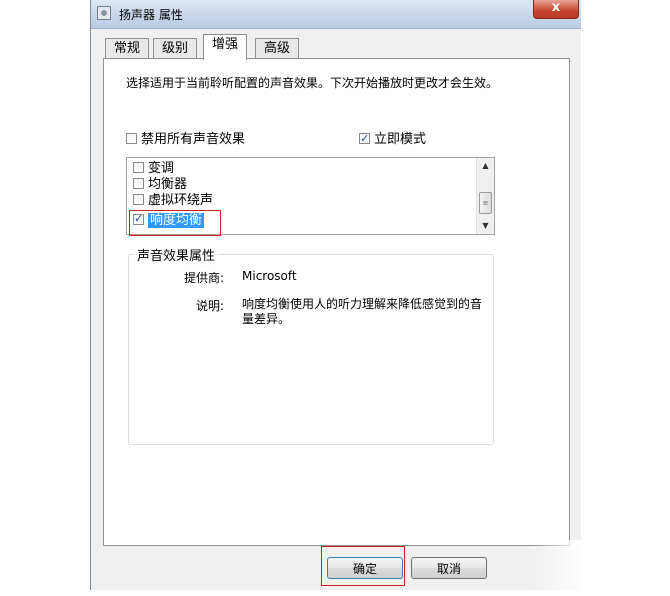 The image size is (670, 596). What do you see at coordinates (362, 311) in the screenshot?
I see `effect-description-value: 响度均衡使用人的听力理解来降低感觉到的音量差异。` at bounding box center [362, 311].